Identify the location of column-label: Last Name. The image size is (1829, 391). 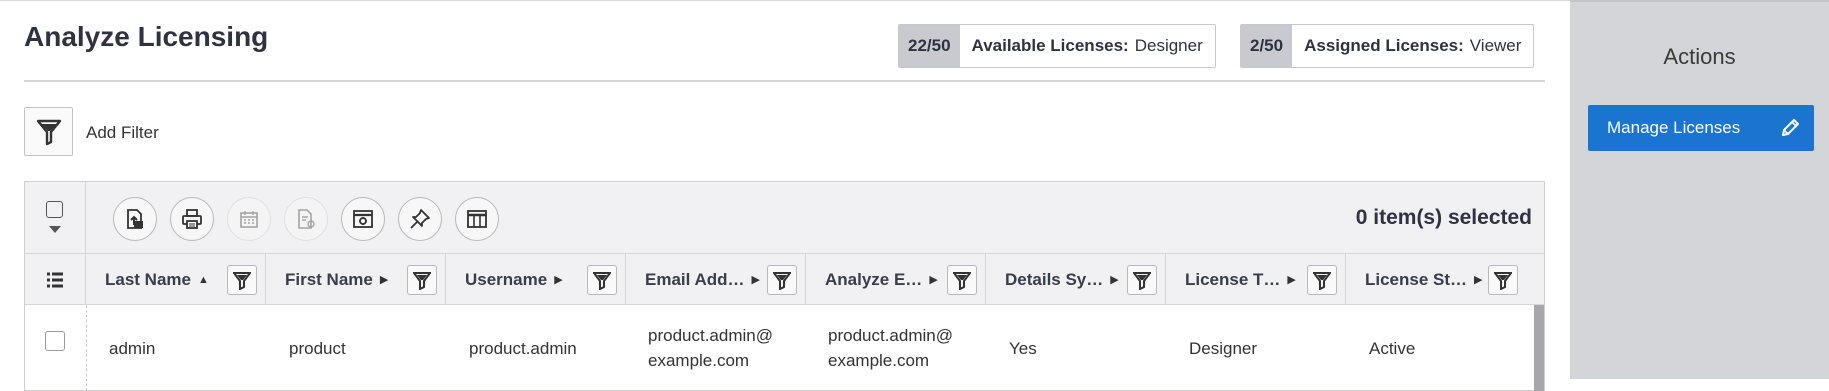
(148, 279).